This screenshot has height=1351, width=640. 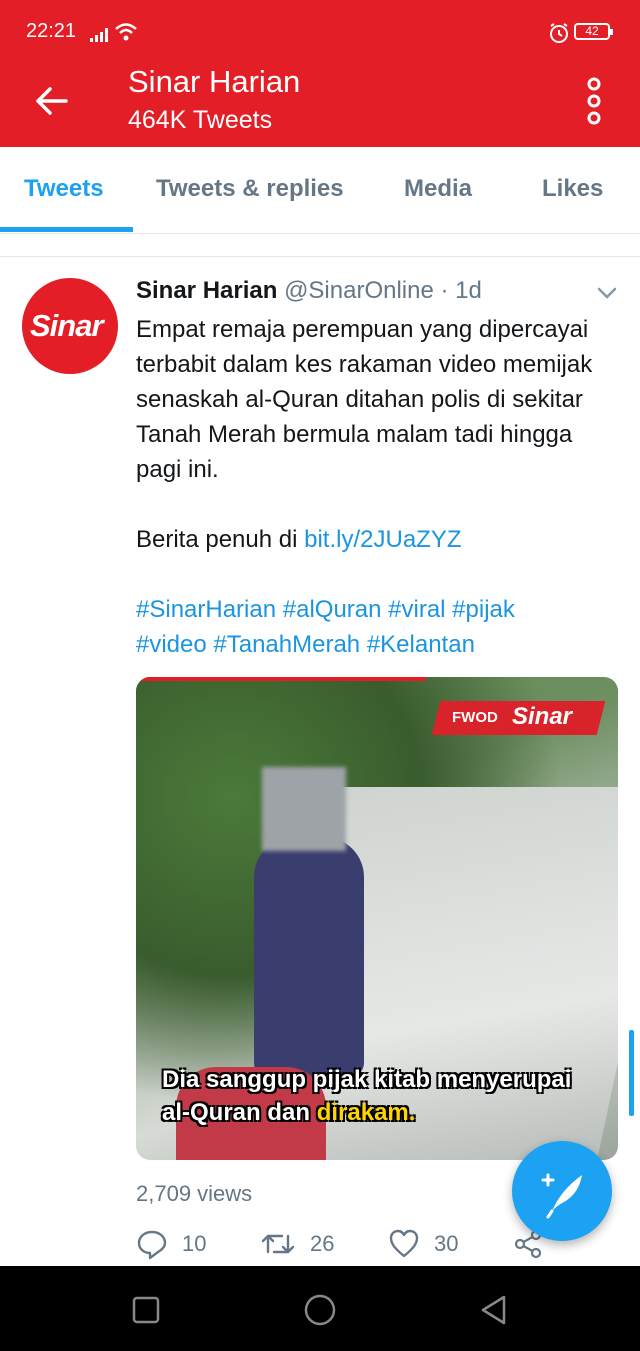 I want to click on wifi-icon, so click(x=126, y=32).